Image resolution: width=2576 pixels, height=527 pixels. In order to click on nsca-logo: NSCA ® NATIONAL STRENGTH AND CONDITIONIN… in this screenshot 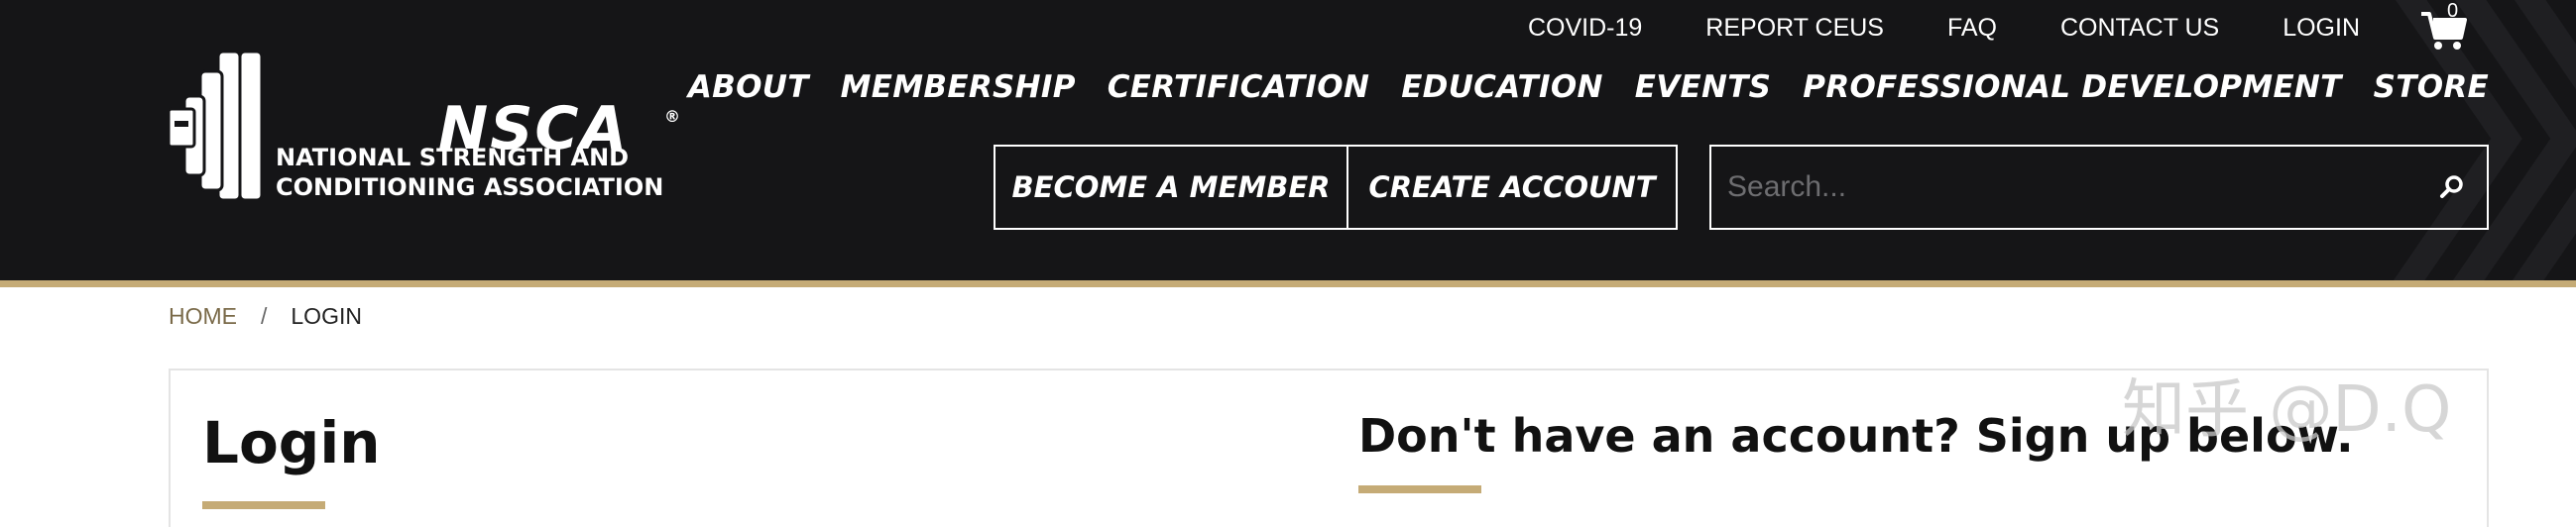, I will do `click(426, 131)`.